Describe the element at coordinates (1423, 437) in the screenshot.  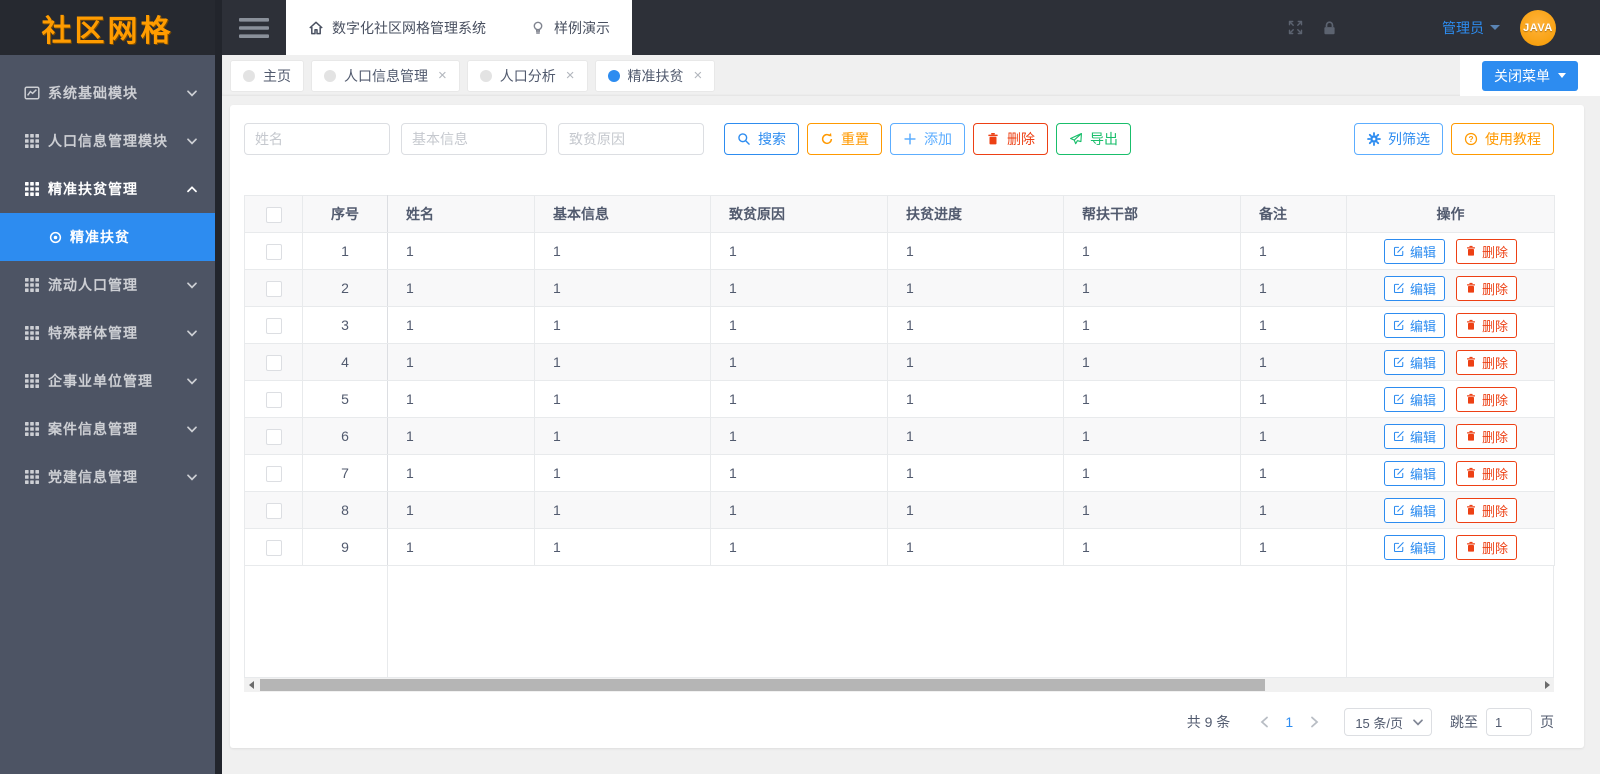
I see `row-edit-label: 编辑` at that location.